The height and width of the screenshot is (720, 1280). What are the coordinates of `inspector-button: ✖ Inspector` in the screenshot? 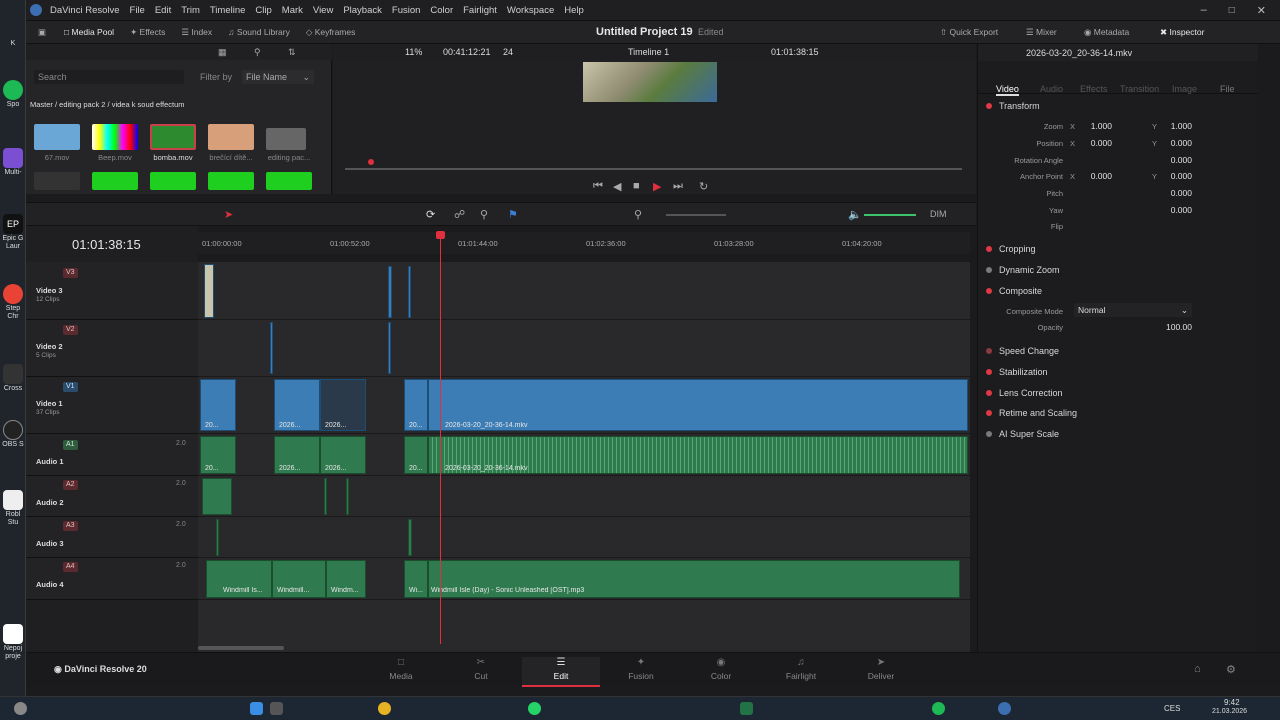 It's located at (1182, 32).